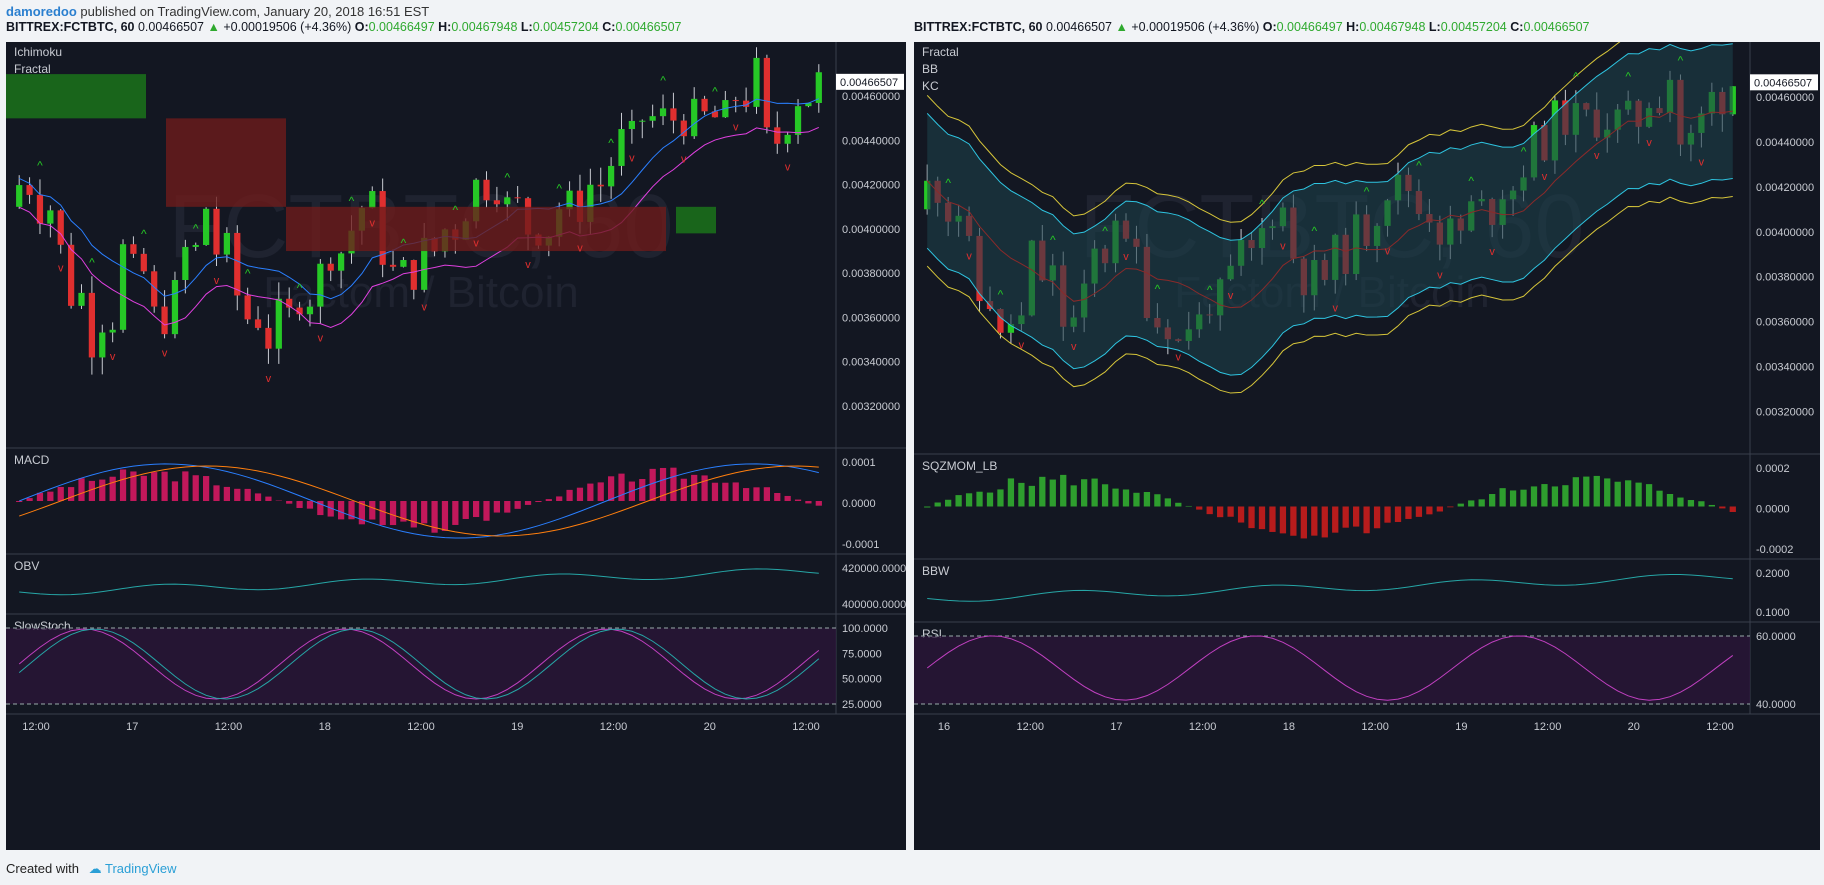 The height and width of the screenshot is (885, 1824). What do you see at coordinates (41, 11) in the screenshot?
I see `author-name: damoredoo` at bounding box center [41, 11].